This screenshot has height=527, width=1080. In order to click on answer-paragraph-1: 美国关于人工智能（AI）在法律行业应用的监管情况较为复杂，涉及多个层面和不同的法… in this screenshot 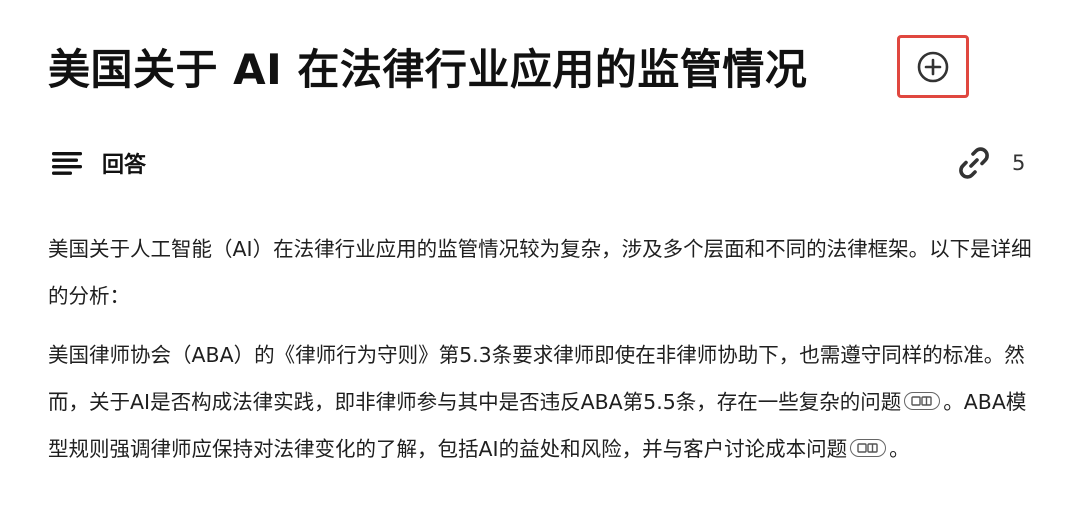, I will do `click(540, 272)`.